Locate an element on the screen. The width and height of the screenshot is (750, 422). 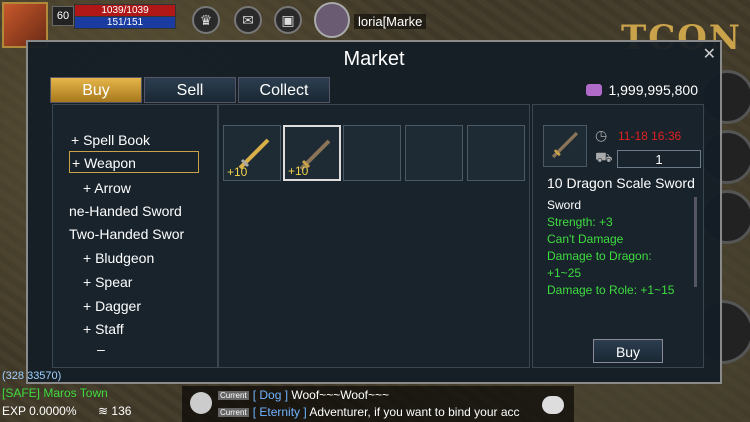
gold-display: 1,999,995,800 is located at coordinates (642, 90).